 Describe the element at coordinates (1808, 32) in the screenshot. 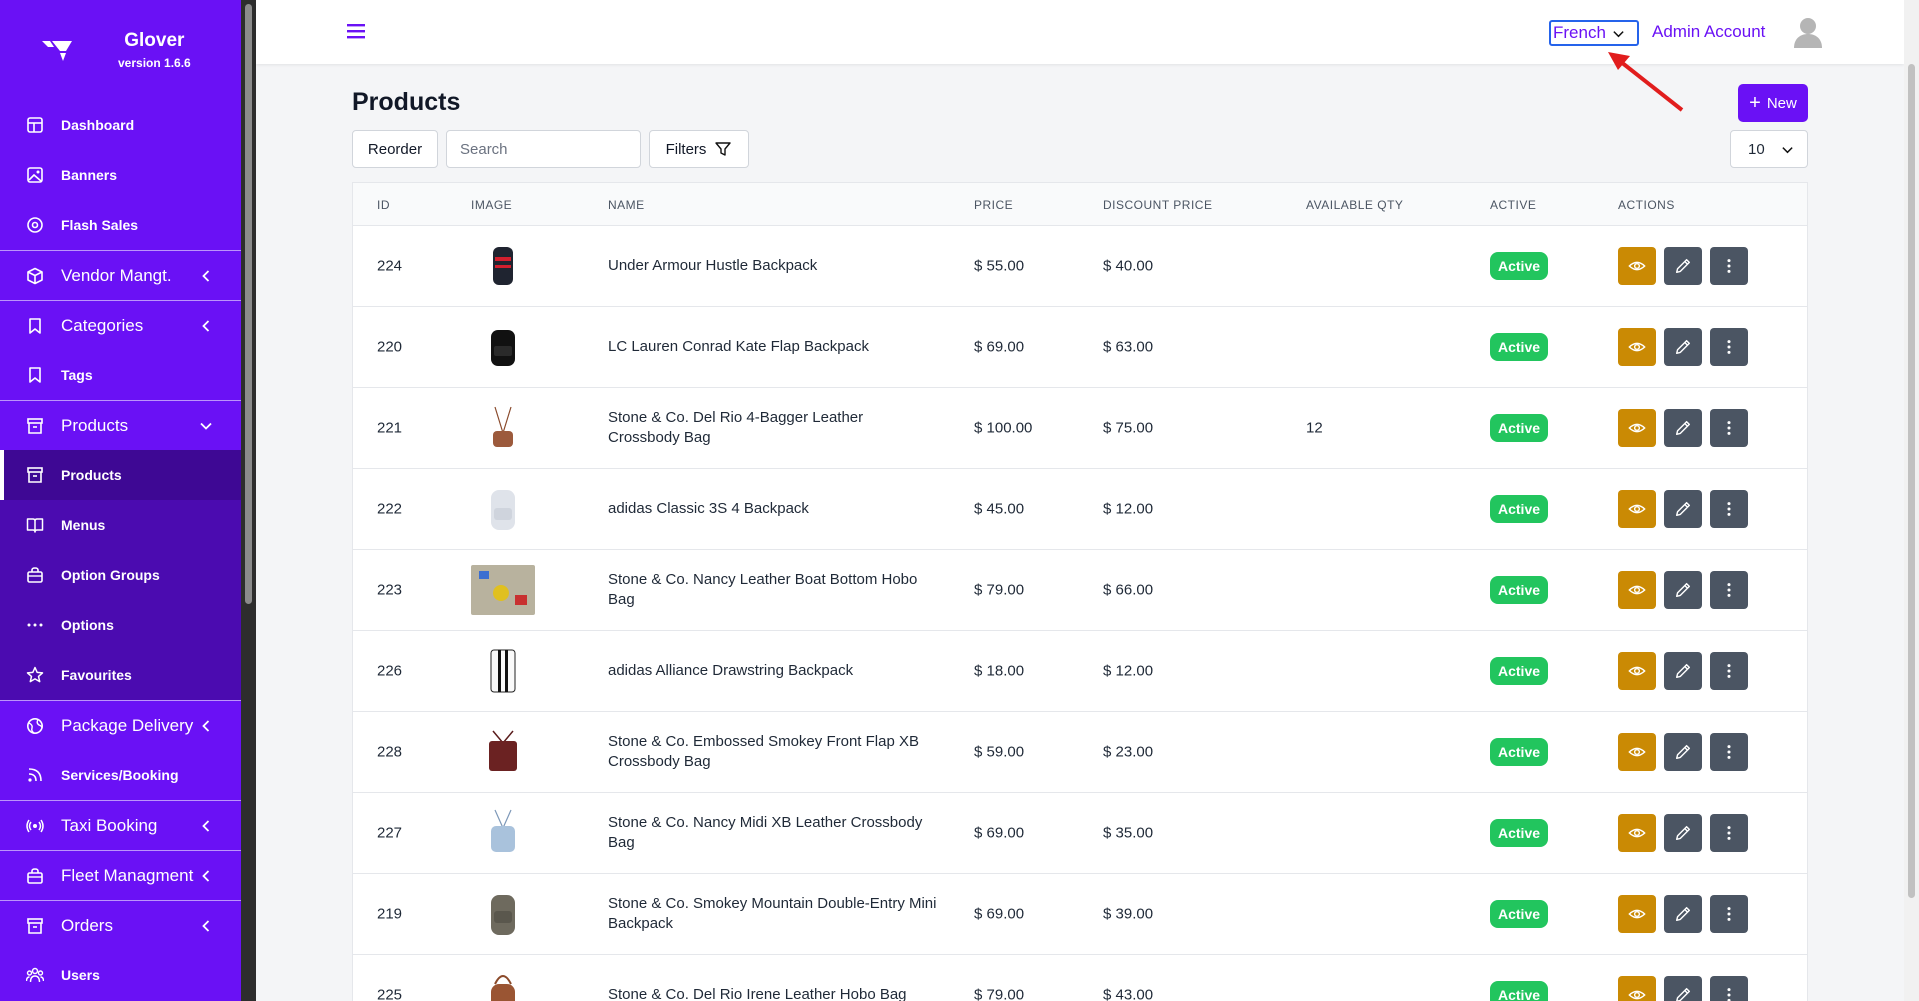

I see `user-avatar-icon` at that location.